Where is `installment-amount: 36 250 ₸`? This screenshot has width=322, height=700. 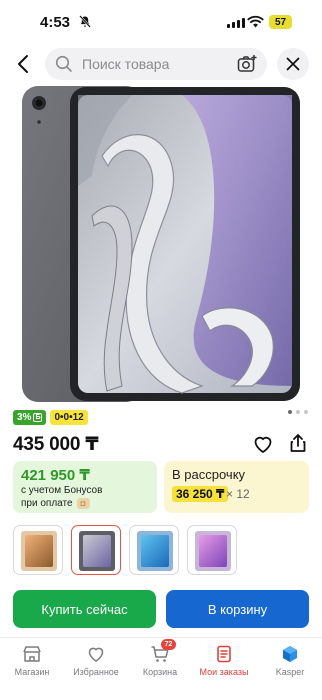 installment-amount: 36 250 ₸ is located at coordinates (200, 494).